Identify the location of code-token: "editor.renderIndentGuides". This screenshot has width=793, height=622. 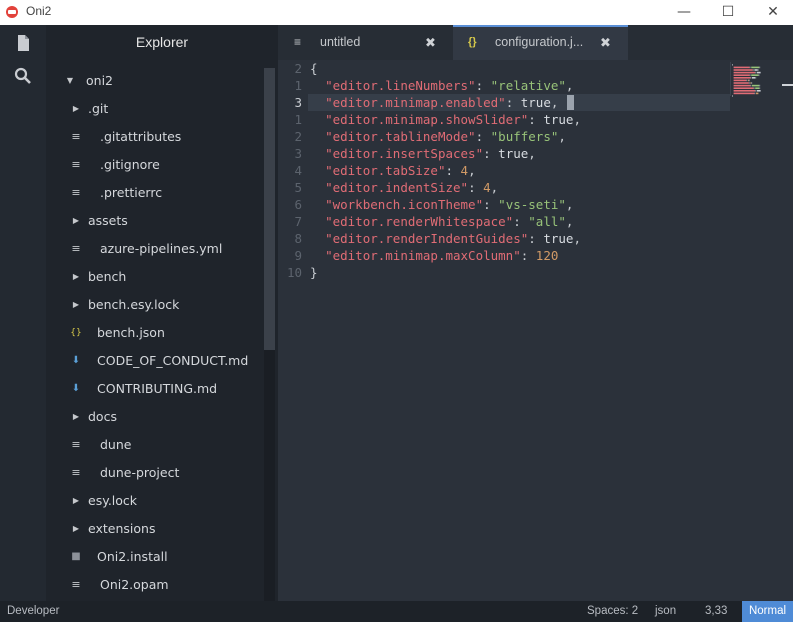
(427, 238).